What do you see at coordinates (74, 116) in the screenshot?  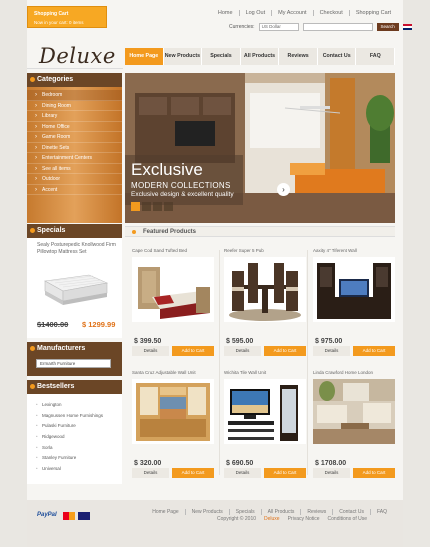 I see `category-library: Library` at bounding box center [74, 116].